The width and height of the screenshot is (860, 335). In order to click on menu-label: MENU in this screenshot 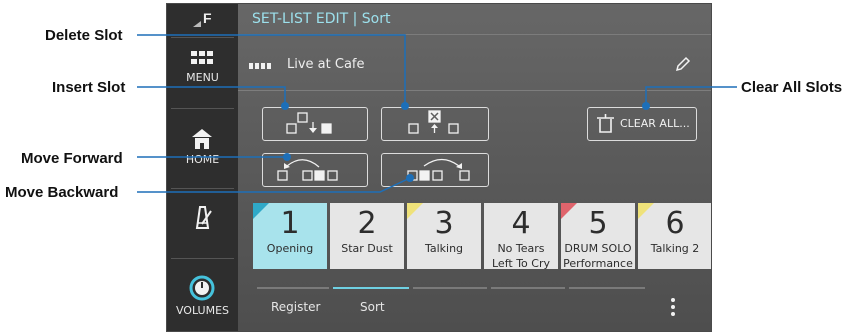, I will do `click(202, 77)`.